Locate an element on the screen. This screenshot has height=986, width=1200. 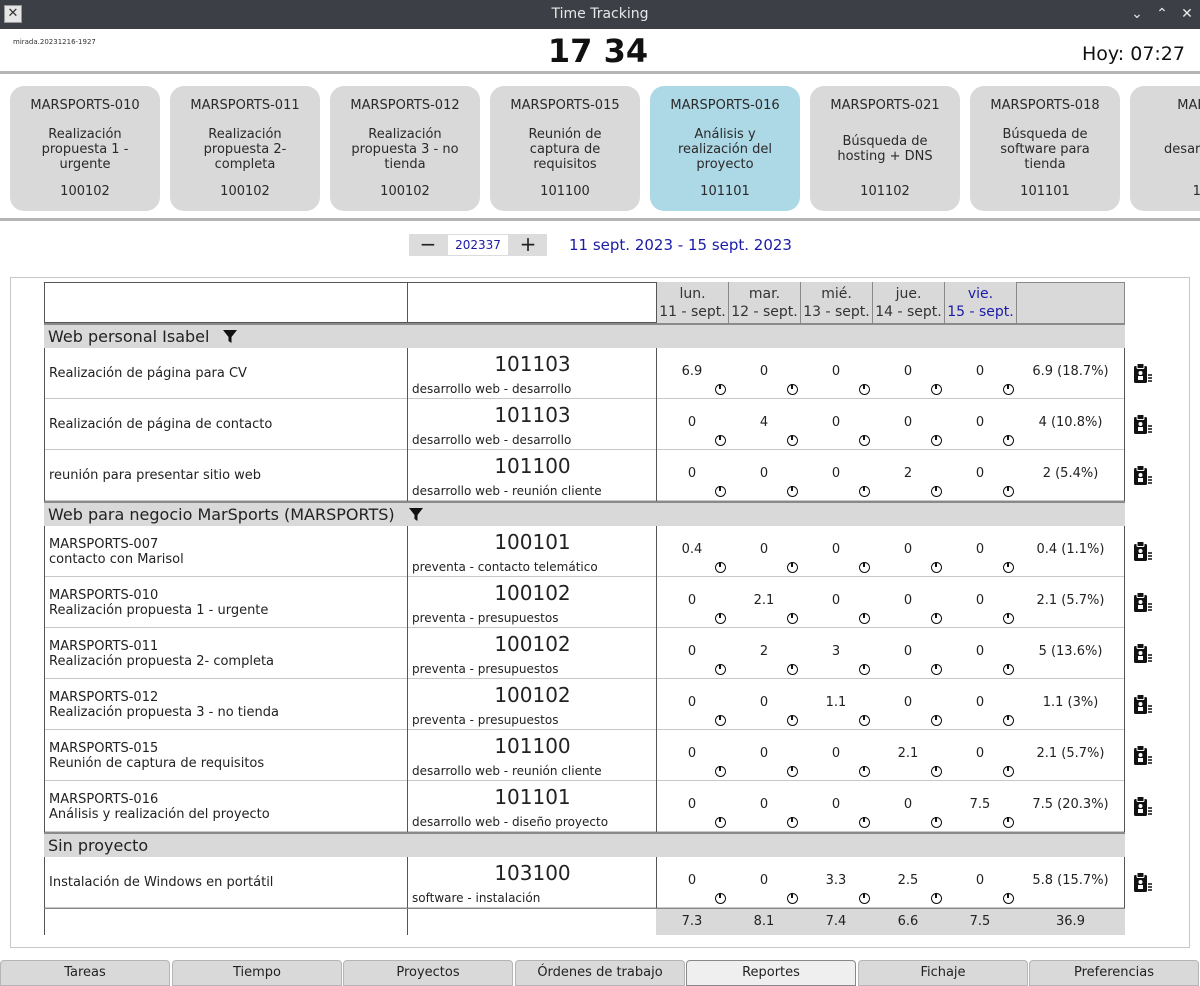
tab-reportes: Reportes is located at coordinates (771, 973).